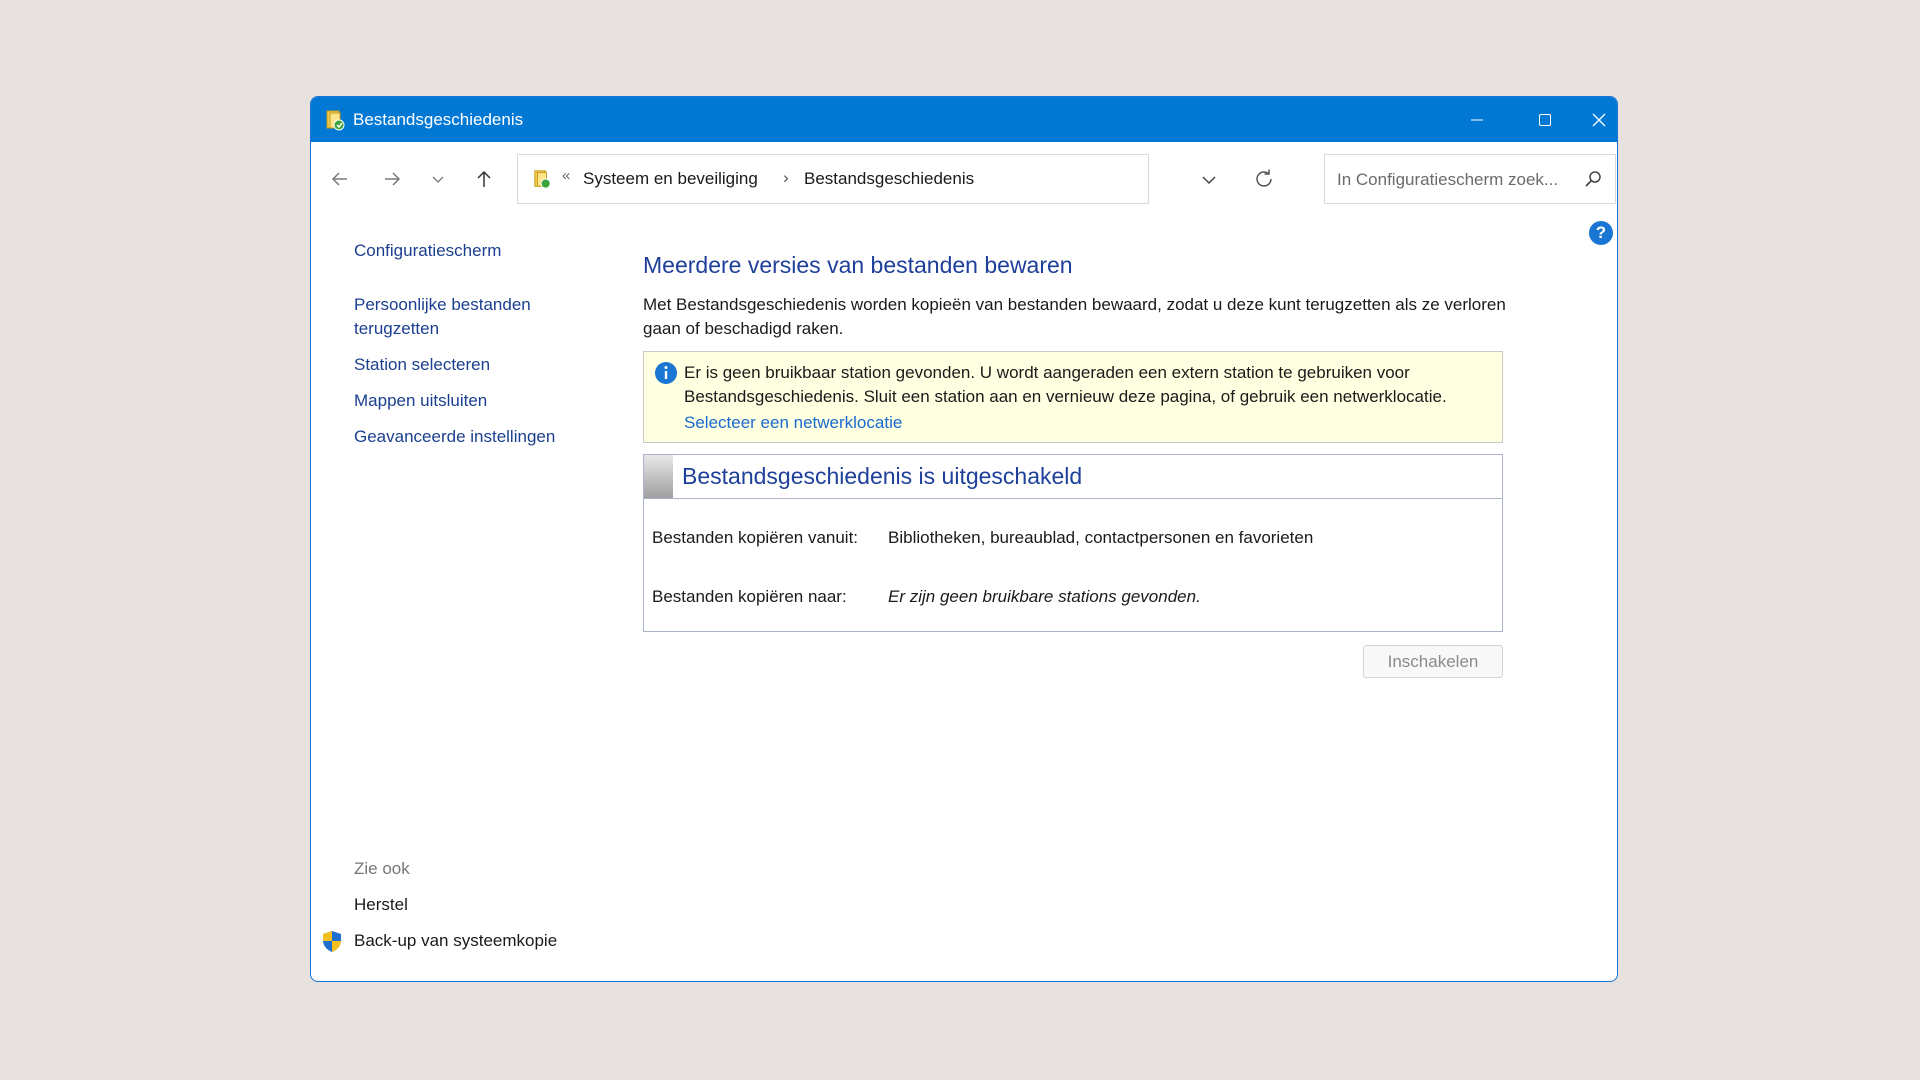 Image resolution: width=1920 pixels, height=1080 pixels. Describe the element at coordinates (882, 476) in the screenshot. I see `status-title: Bestandsgeschiedenis is uitgeschakeld` at that location.